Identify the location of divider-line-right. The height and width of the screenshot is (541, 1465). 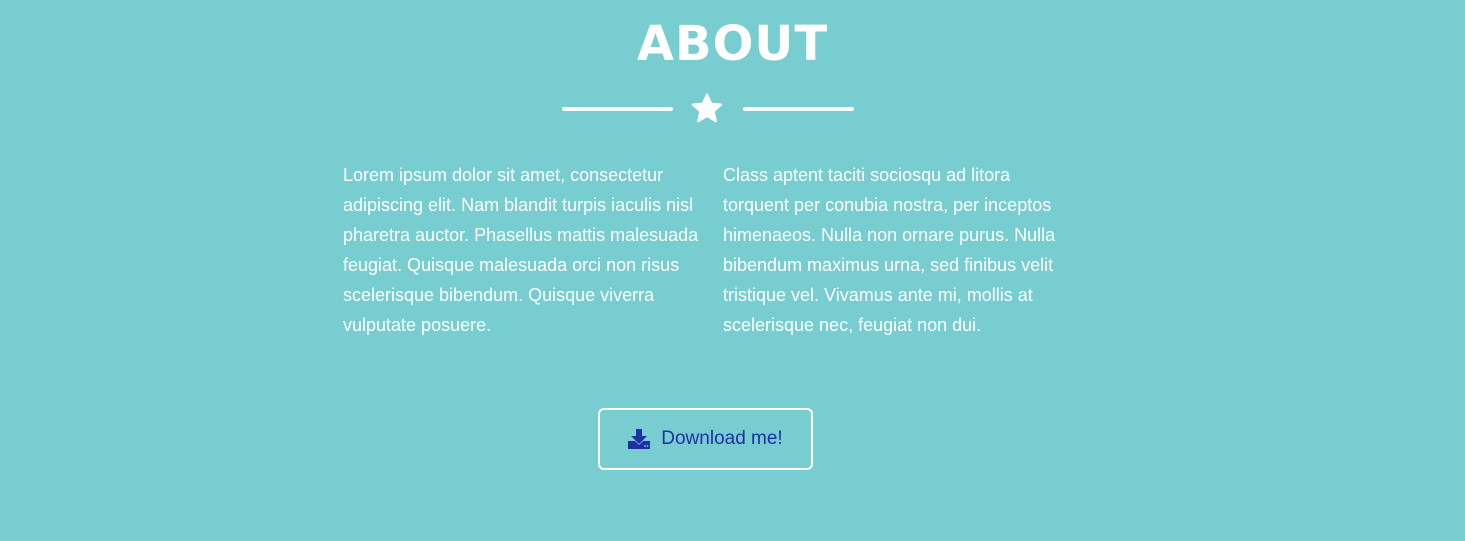
(798, 109).